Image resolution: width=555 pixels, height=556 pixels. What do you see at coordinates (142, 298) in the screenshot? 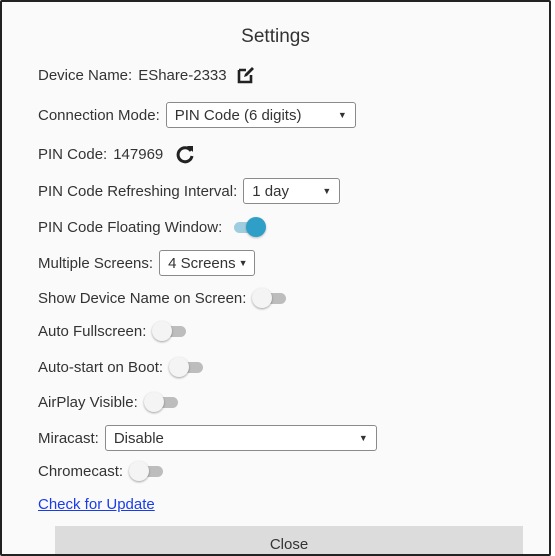
I see `show-device-name-label: Show Device Name on Screen:` at bounding box center [142, 298].